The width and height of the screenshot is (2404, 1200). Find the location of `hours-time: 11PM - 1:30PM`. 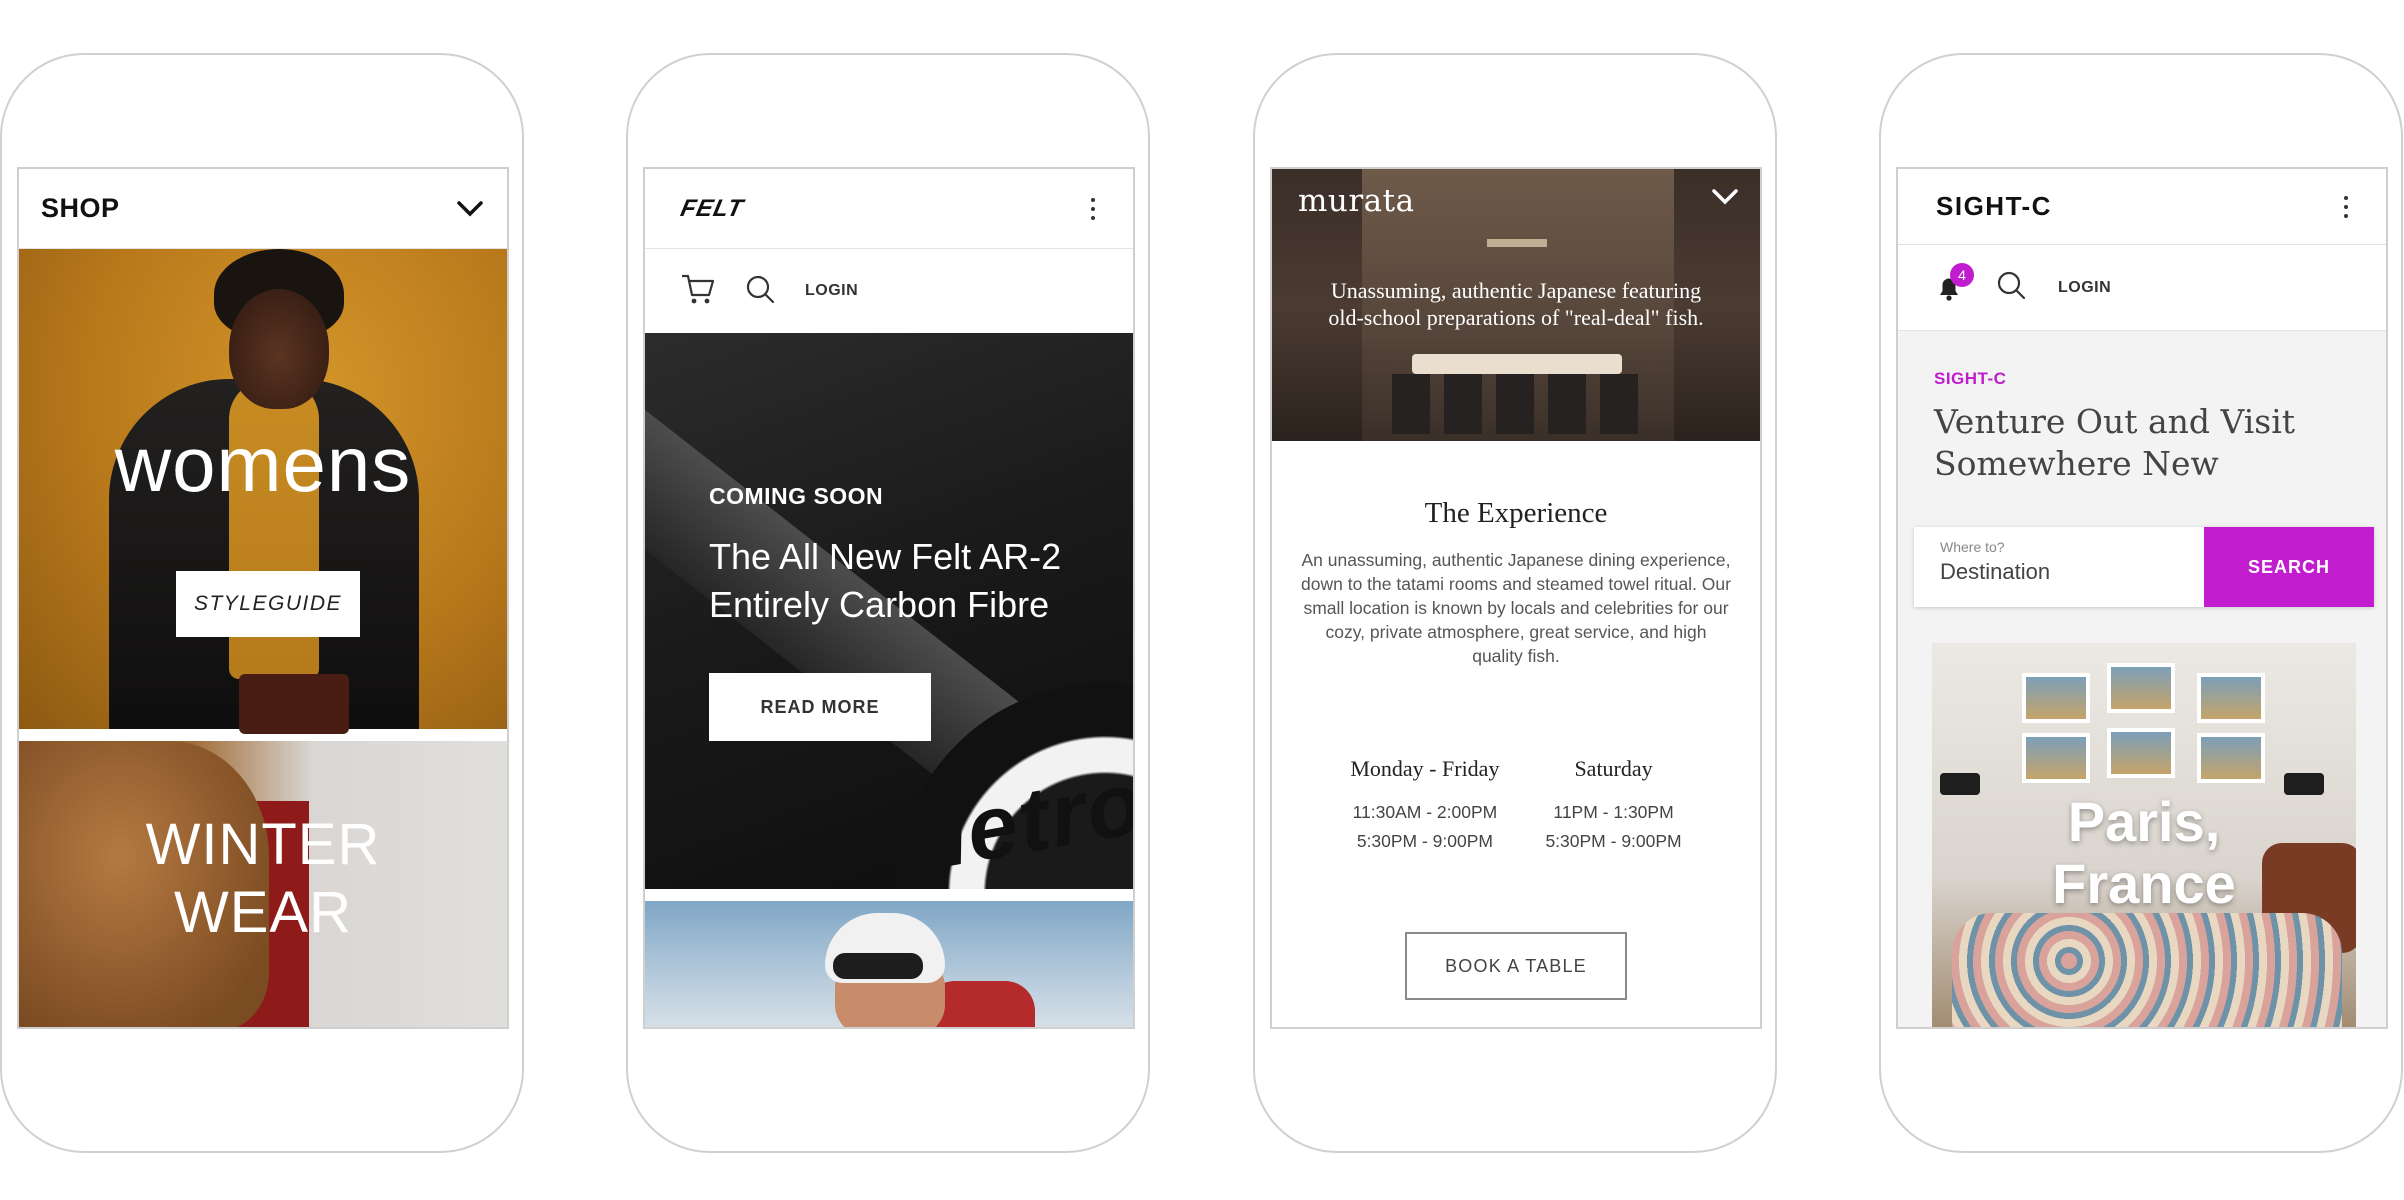

hours-time: 11PM - 1:30PM is located at coordinates (1613, 812).